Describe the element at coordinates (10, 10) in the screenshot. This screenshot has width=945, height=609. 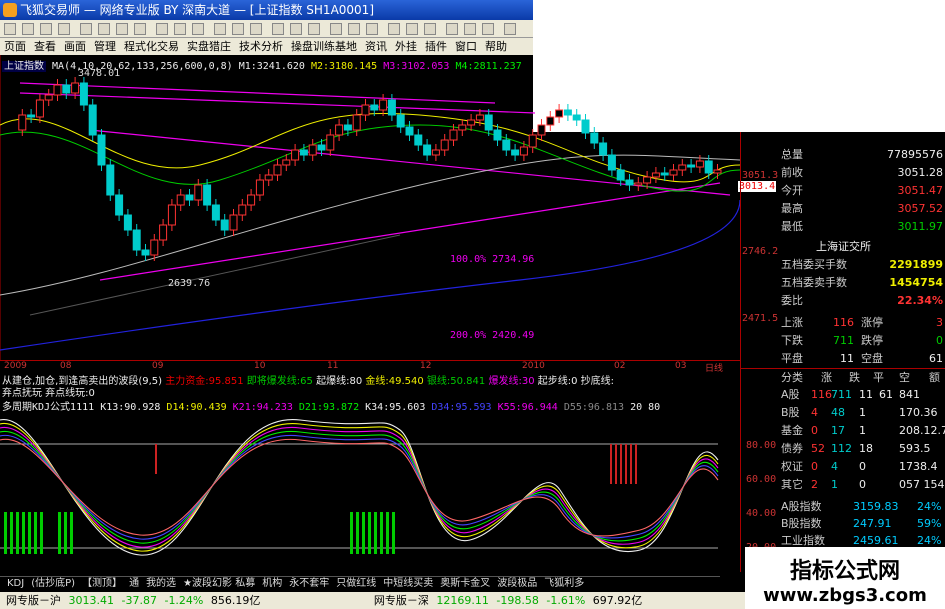
I see `app-icon` at that location.